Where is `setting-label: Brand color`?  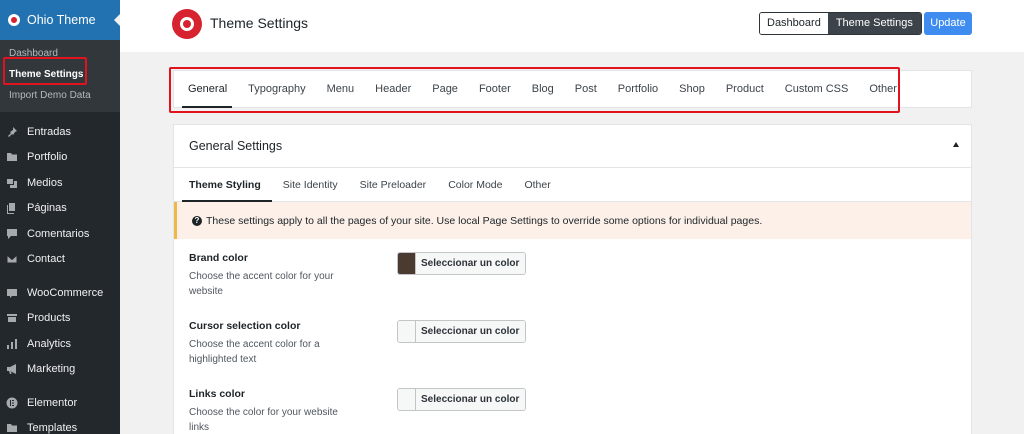
setting-label: Brand color is located at coordinates (218, 258).